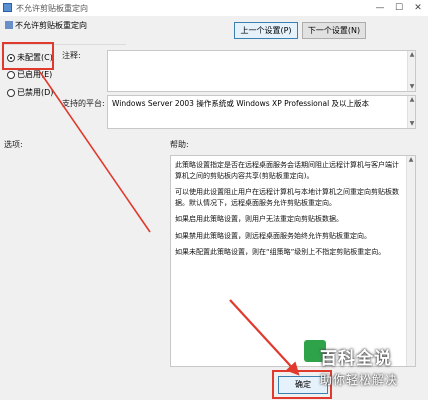 Image resolution: width=428 pixels, height=400 pixels. What do you see at coordinates (264, 337) in the screenshot?
I see `arrow-to-ok` at bounding box center [264, 337].